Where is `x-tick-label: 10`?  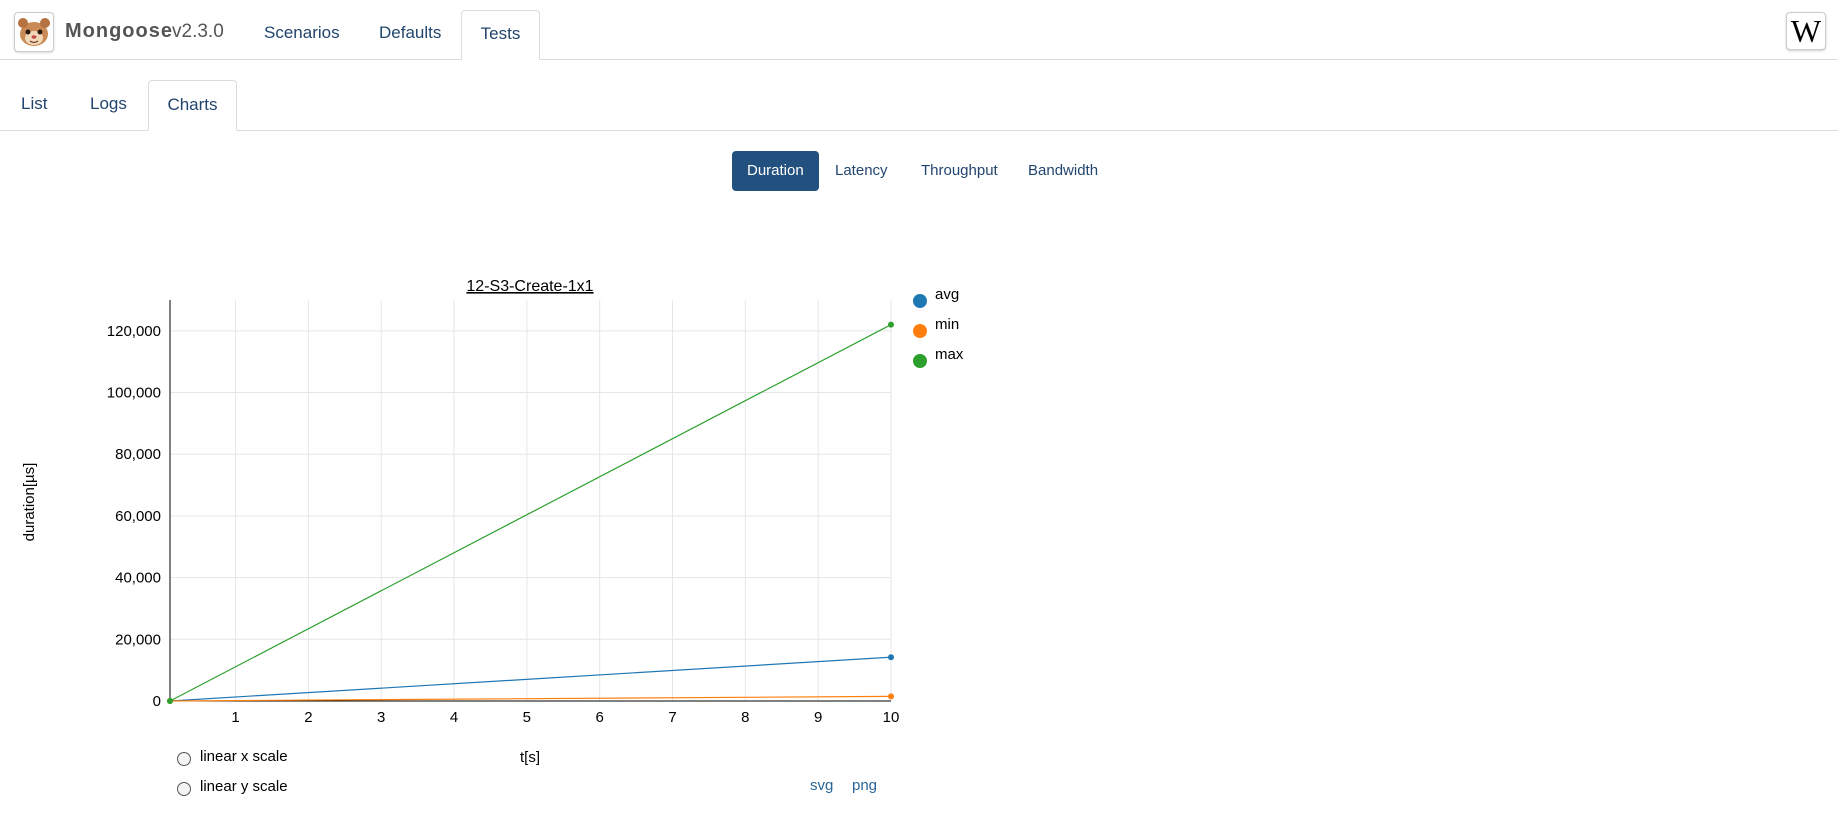 x-tick-label: 10 is located at coordinates (891, 717).